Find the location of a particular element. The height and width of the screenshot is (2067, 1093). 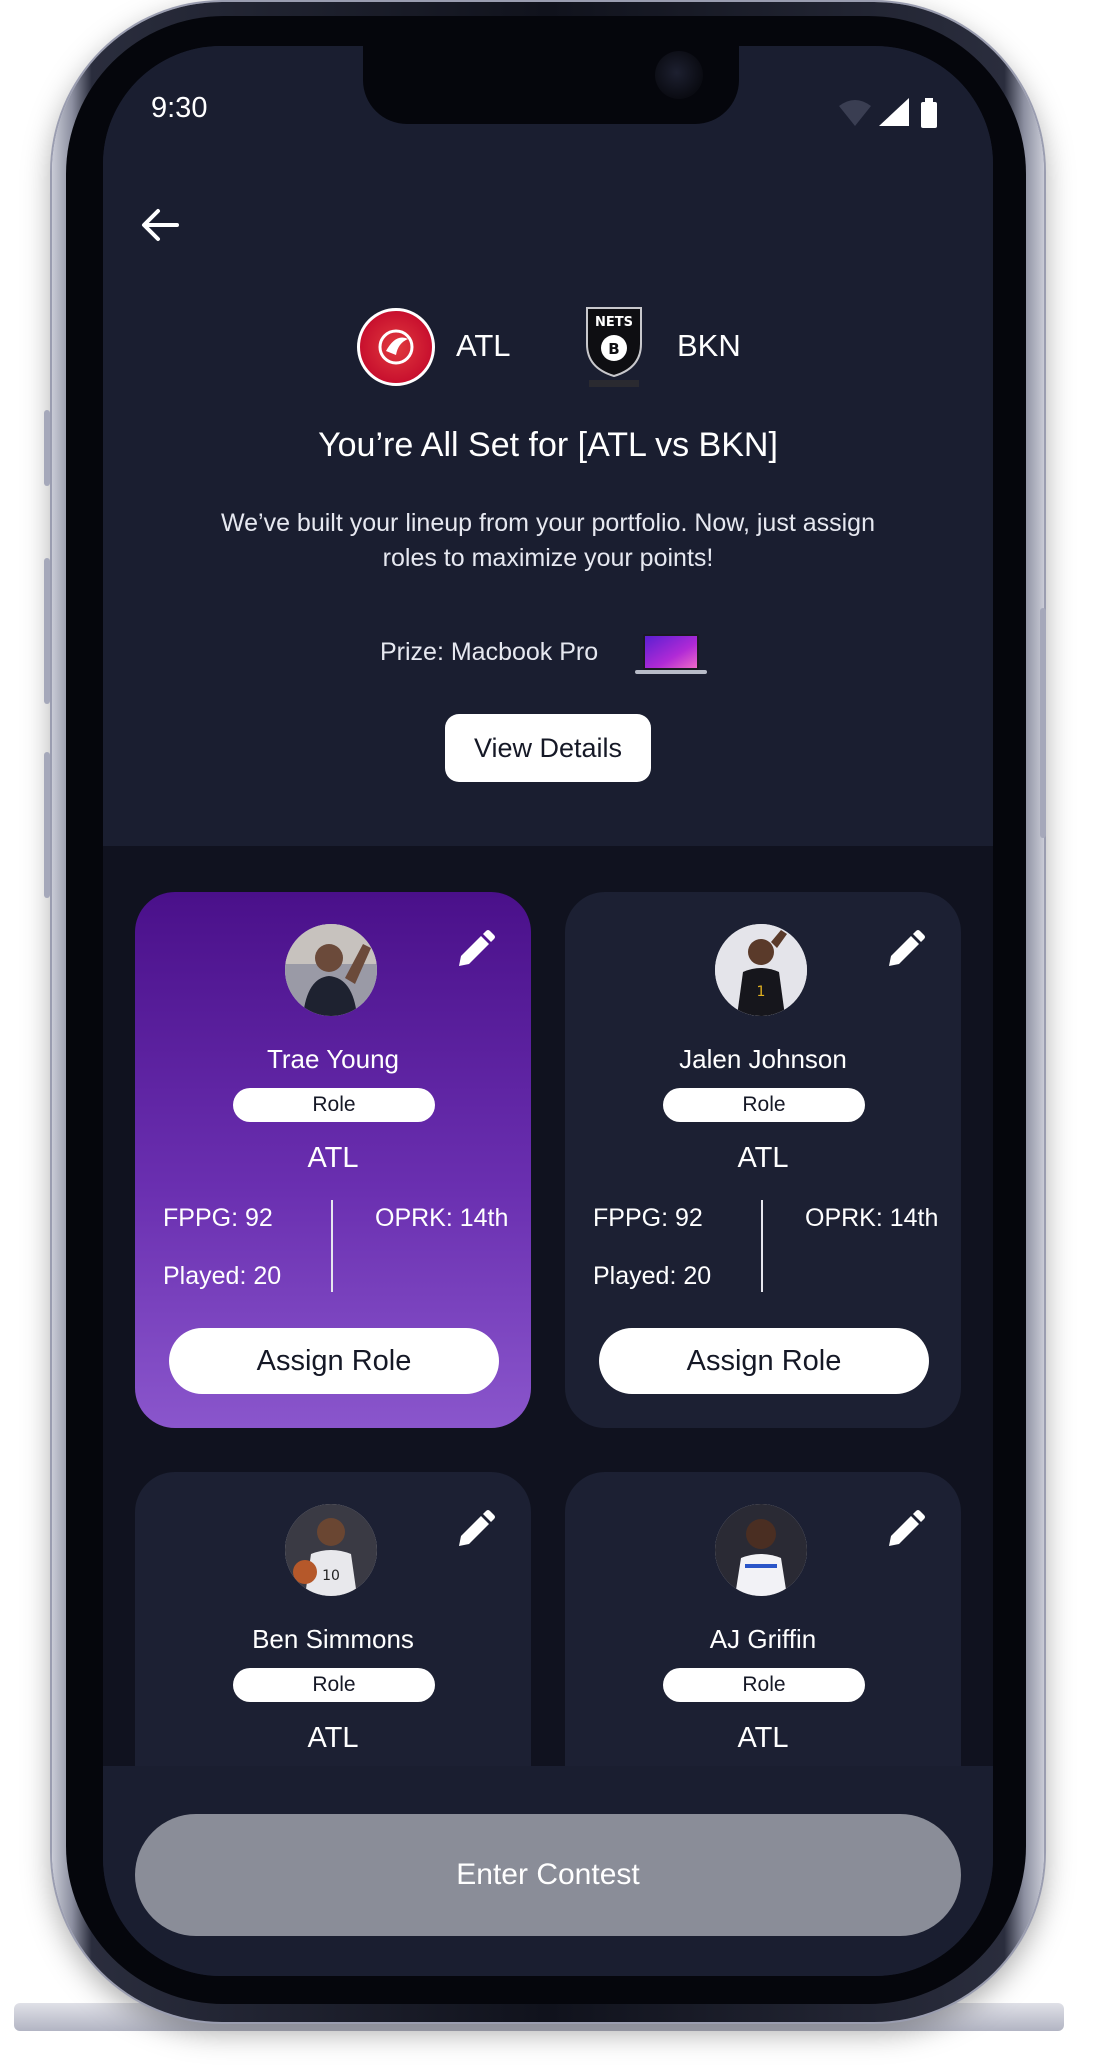

svg-text: NETS is located at coordinates (614, 322).